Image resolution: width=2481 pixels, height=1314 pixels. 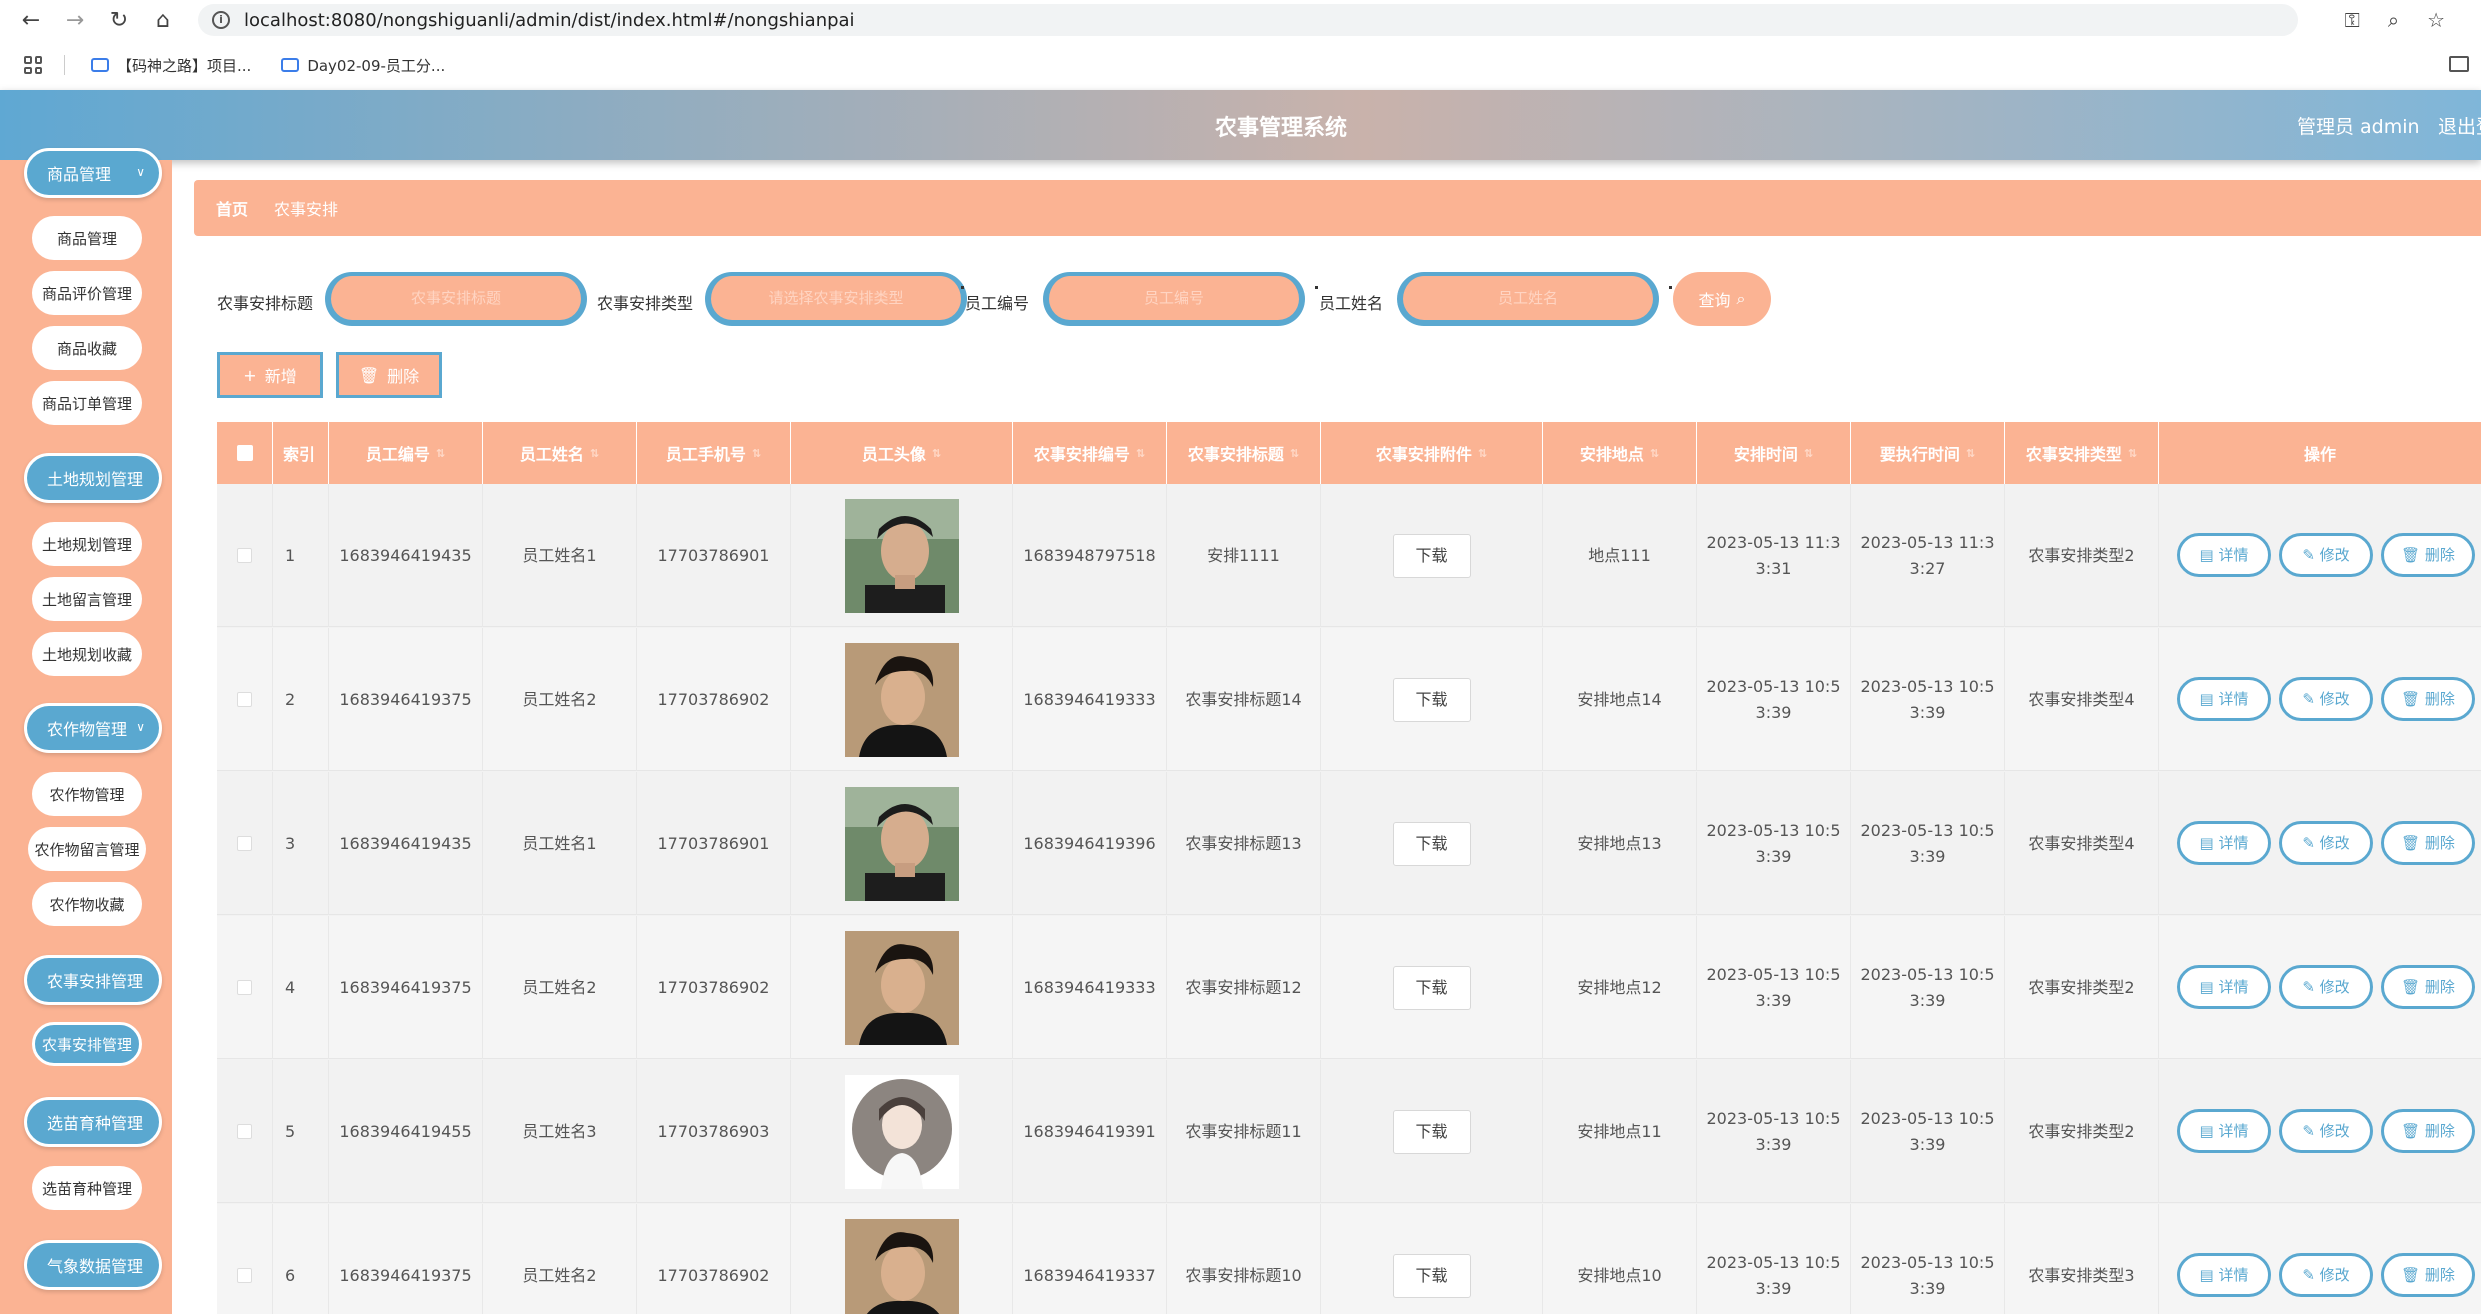 What do you see at coordinates (87, 293) in the screenshot?
I see `menu-item-goods-review: 商品评价管理` at bounding box center [87, 293].